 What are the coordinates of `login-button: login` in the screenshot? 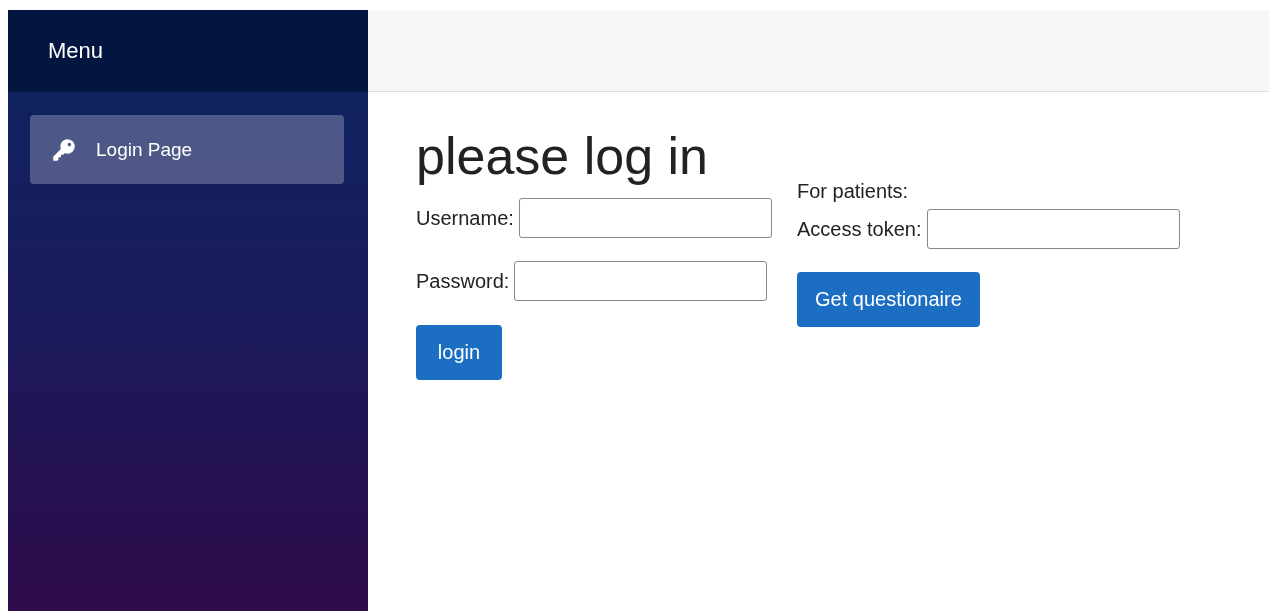 It's located at (459, 352).